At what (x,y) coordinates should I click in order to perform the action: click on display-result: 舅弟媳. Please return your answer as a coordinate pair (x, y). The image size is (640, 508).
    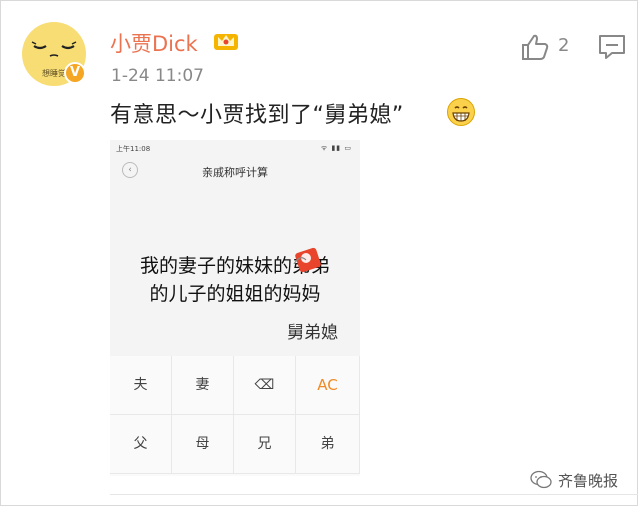
    Looking at the image, I should click on (312, 333).